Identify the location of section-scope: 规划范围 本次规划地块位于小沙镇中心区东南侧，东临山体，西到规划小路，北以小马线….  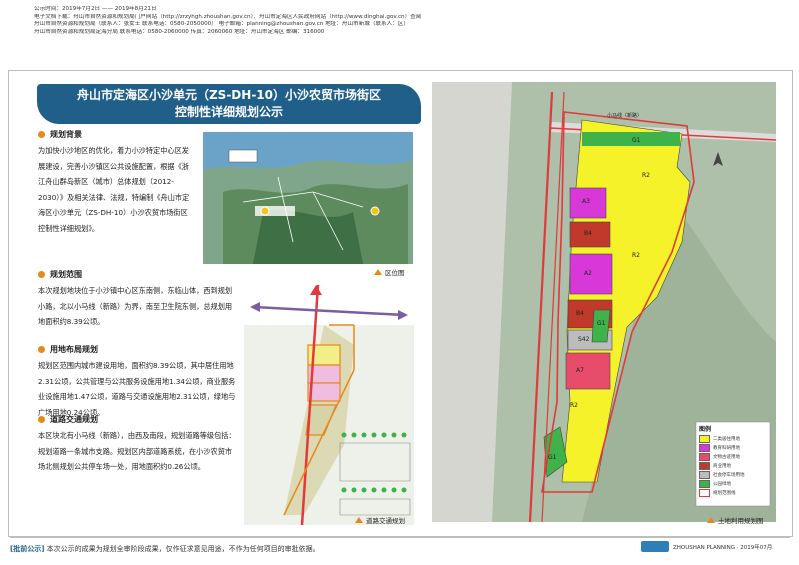
(138, 299).